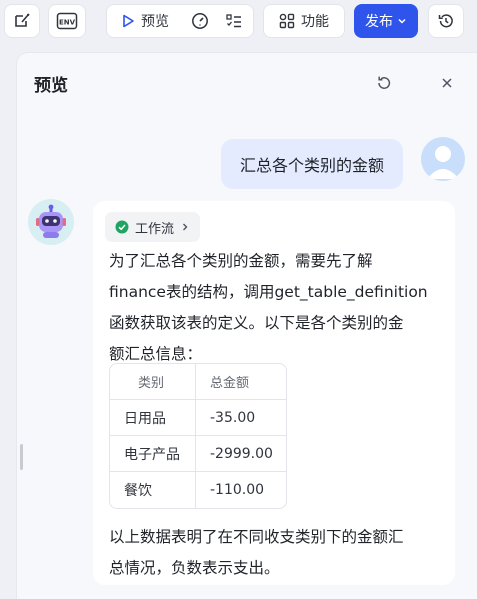  I want to click on table-cell-total: -35.00, so click(241, 418).